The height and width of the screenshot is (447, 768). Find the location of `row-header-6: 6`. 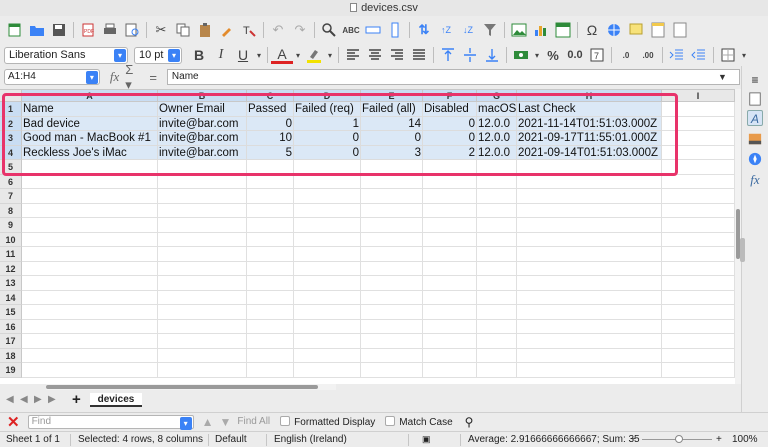

row-header-6: 6 is located at coordinates (11, 181).